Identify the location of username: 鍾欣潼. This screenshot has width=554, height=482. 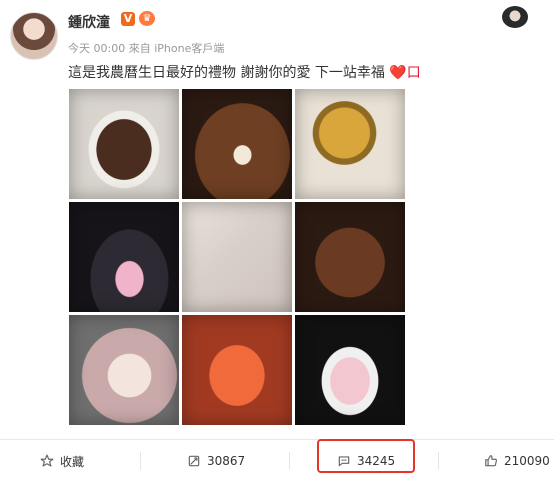
(89, 22).